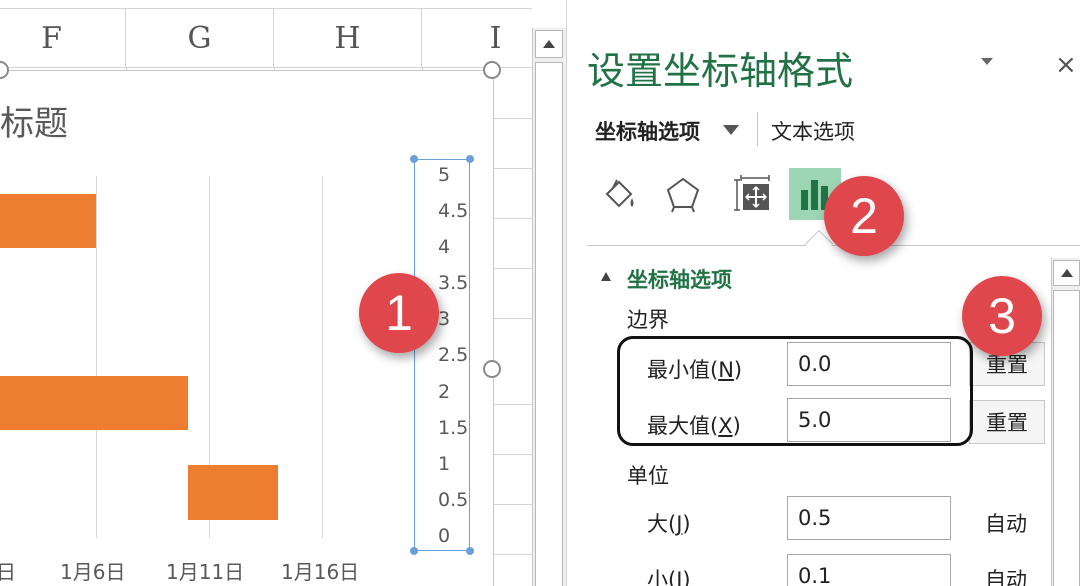  Describe the element at coordinates (647, 131) in the screenshot. I see `tab-axis-options: 坐标轴选项` at that location.